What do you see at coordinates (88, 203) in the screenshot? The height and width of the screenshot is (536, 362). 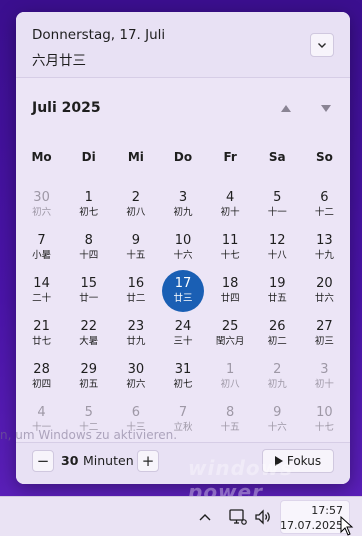 I see `calendar-day: 1 初七` at bounding box center [88, 203].